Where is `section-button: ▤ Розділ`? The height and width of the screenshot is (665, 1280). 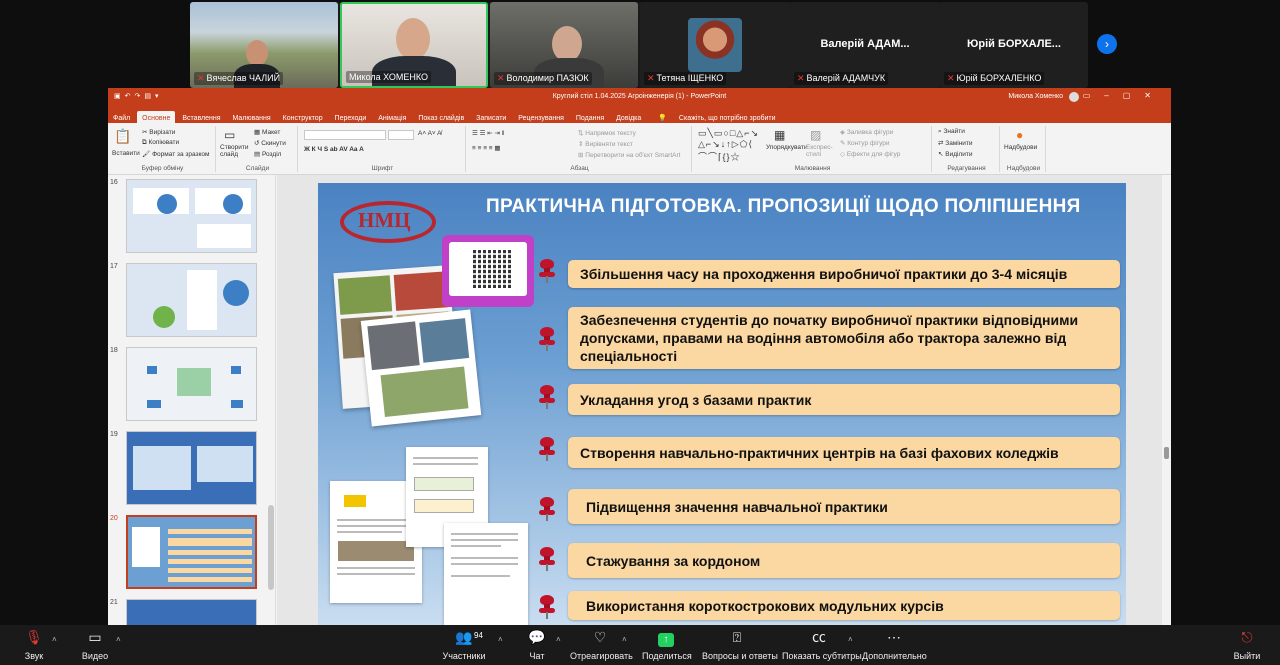
section-button: ▤ Розділ is located at coordinates (267, 154).